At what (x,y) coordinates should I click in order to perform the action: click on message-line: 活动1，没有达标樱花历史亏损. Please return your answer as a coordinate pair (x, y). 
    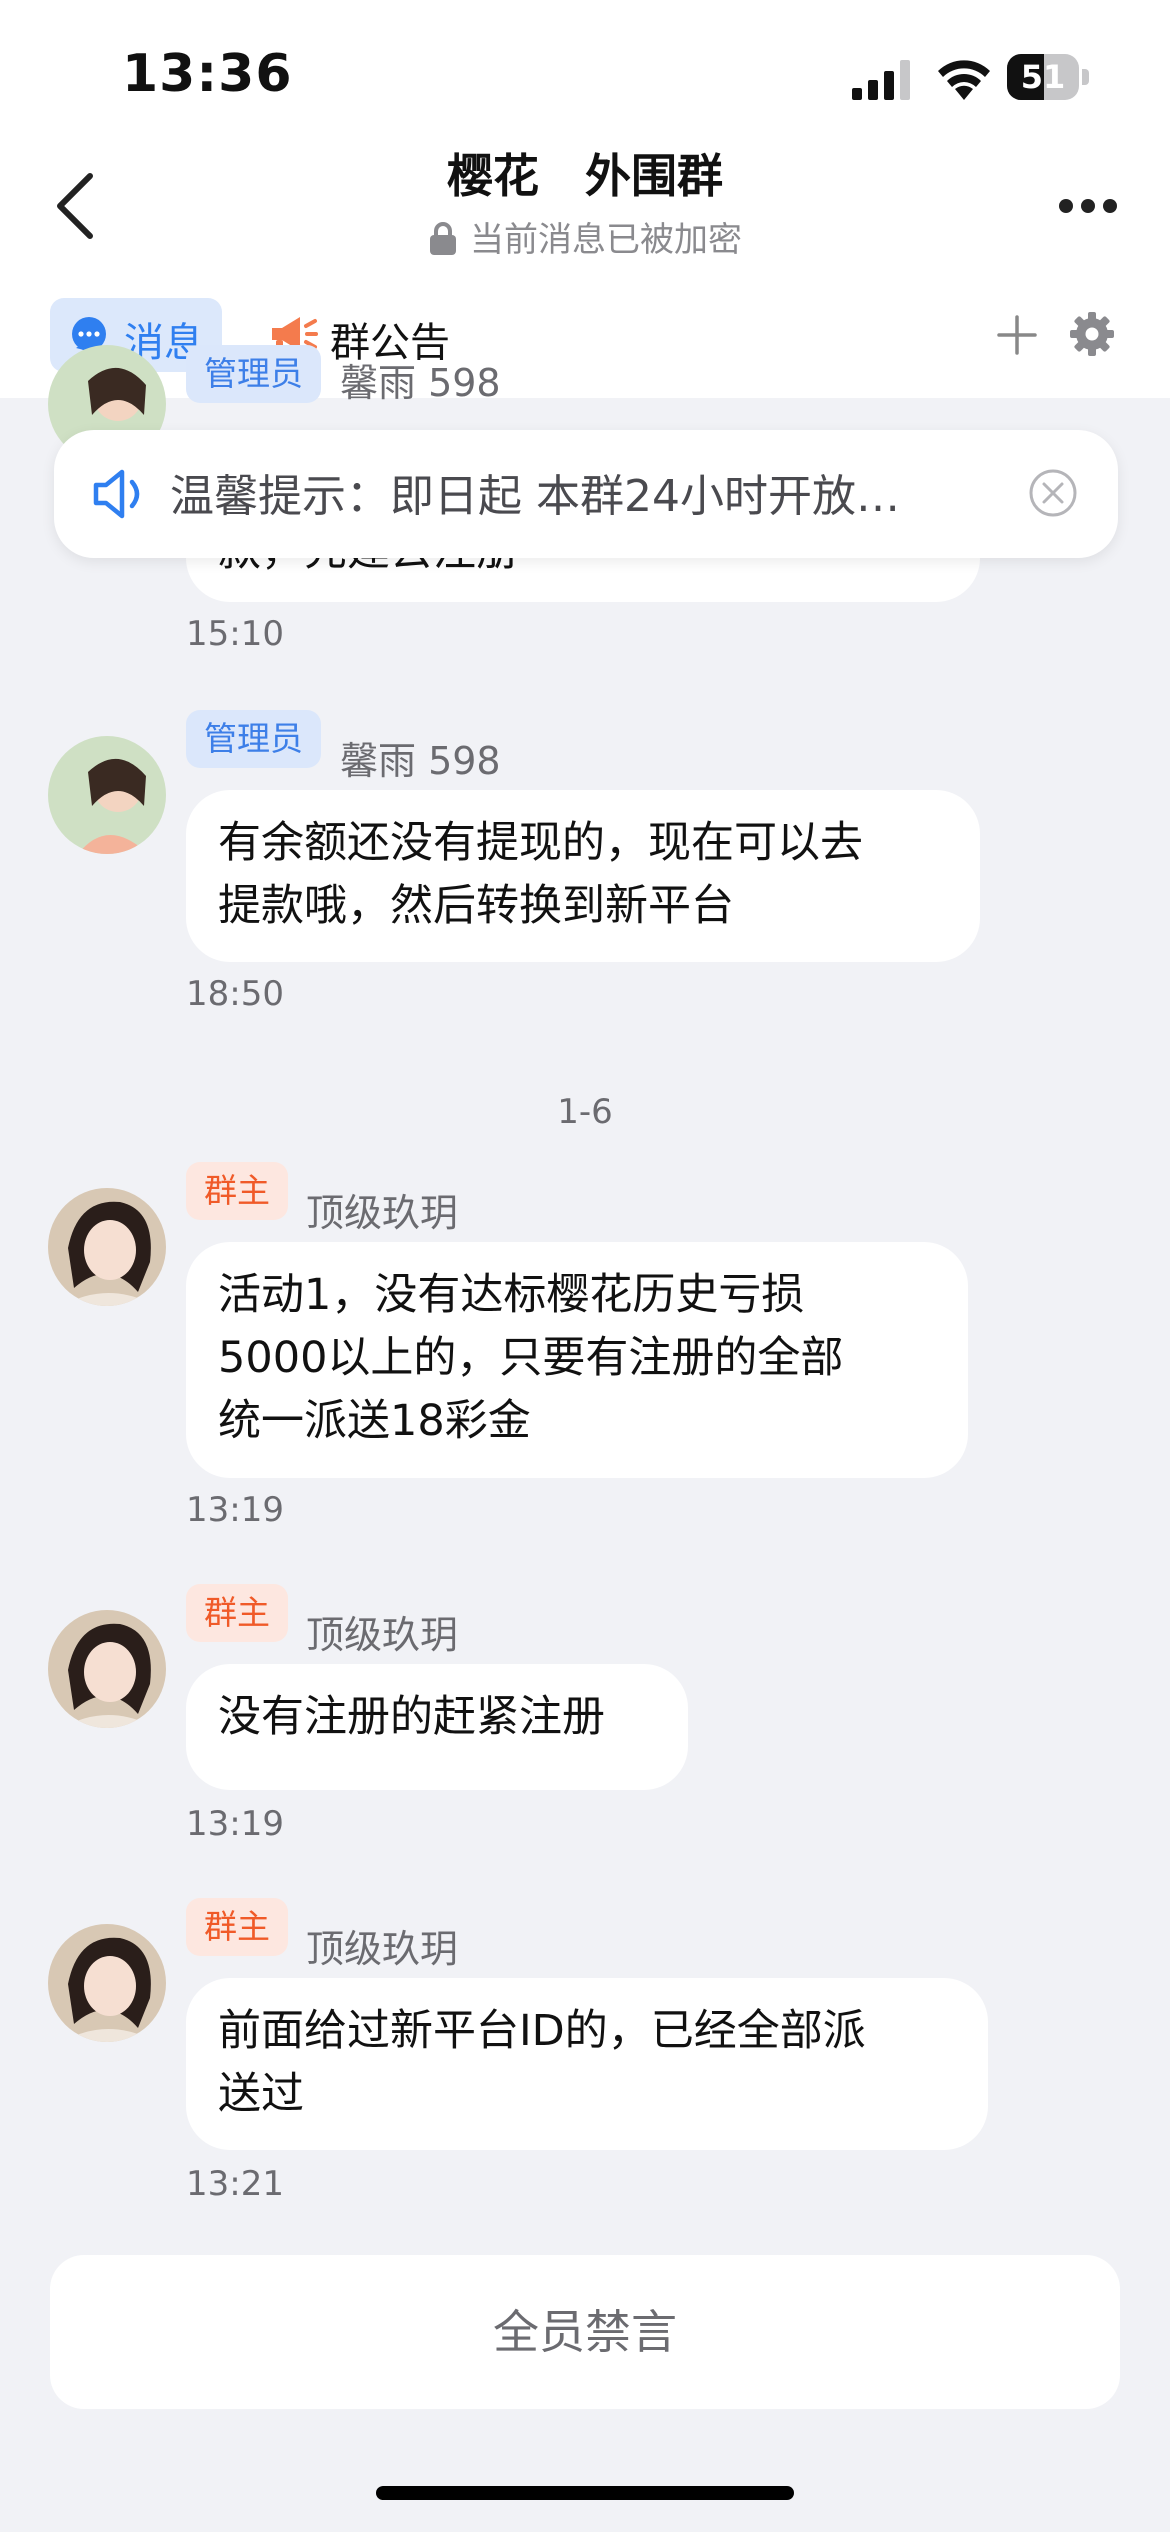
    Looking at the image, I should click on (511, 1295).